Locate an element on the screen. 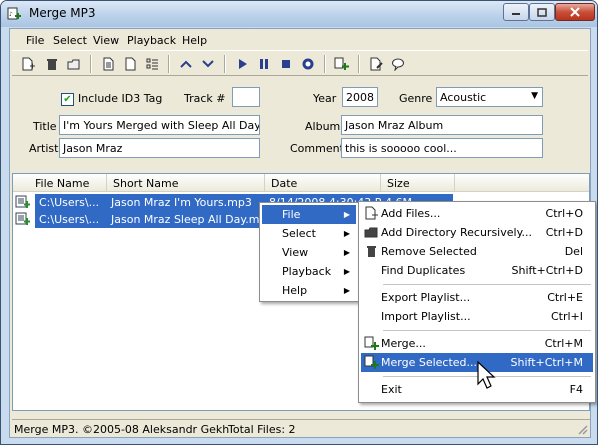 Image resolution: width=598 pixels, height=445 pixels. play-icon is located at coordinates (243, 64).